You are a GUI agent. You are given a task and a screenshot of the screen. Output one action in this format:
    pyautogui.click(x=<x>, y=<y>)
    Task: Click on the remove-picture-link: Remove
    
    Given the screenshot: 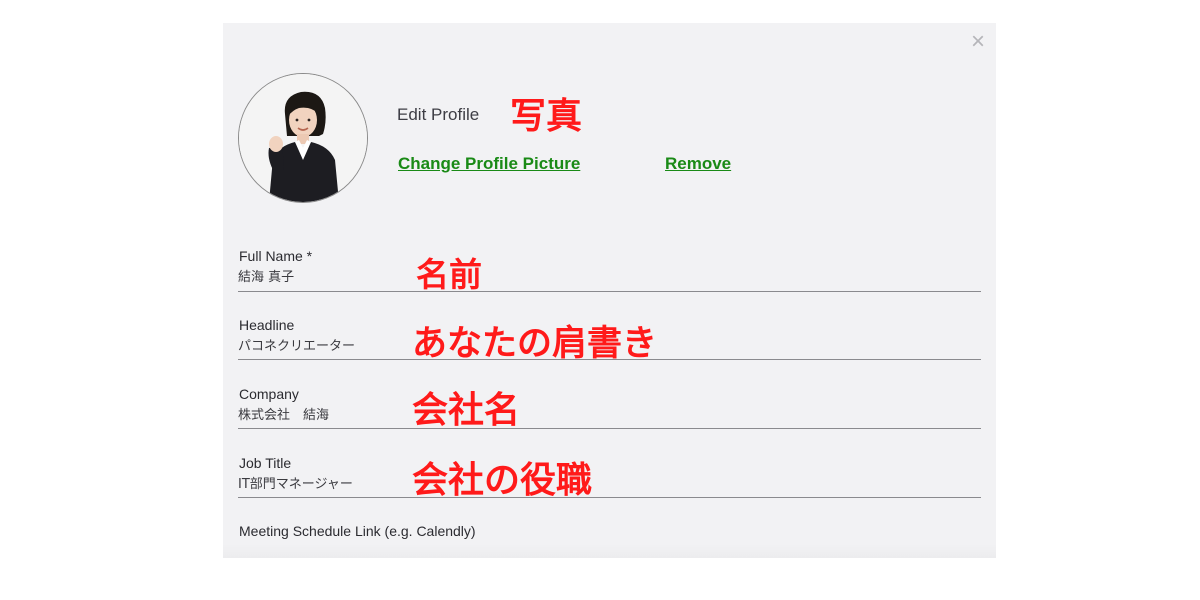 What is the action you would take?
    pyautogui.click(x=698, y=164)
    